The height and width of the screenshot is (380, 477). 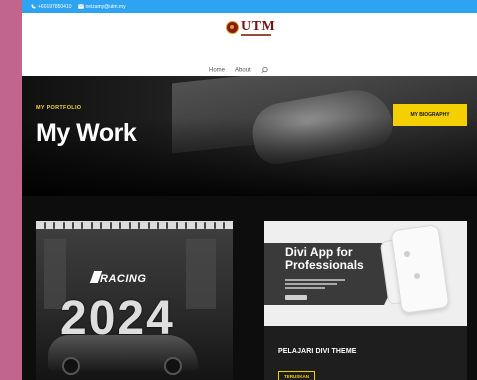 I want to click on email-contact: neizamy@utm.my, so click(x=101, y=6).